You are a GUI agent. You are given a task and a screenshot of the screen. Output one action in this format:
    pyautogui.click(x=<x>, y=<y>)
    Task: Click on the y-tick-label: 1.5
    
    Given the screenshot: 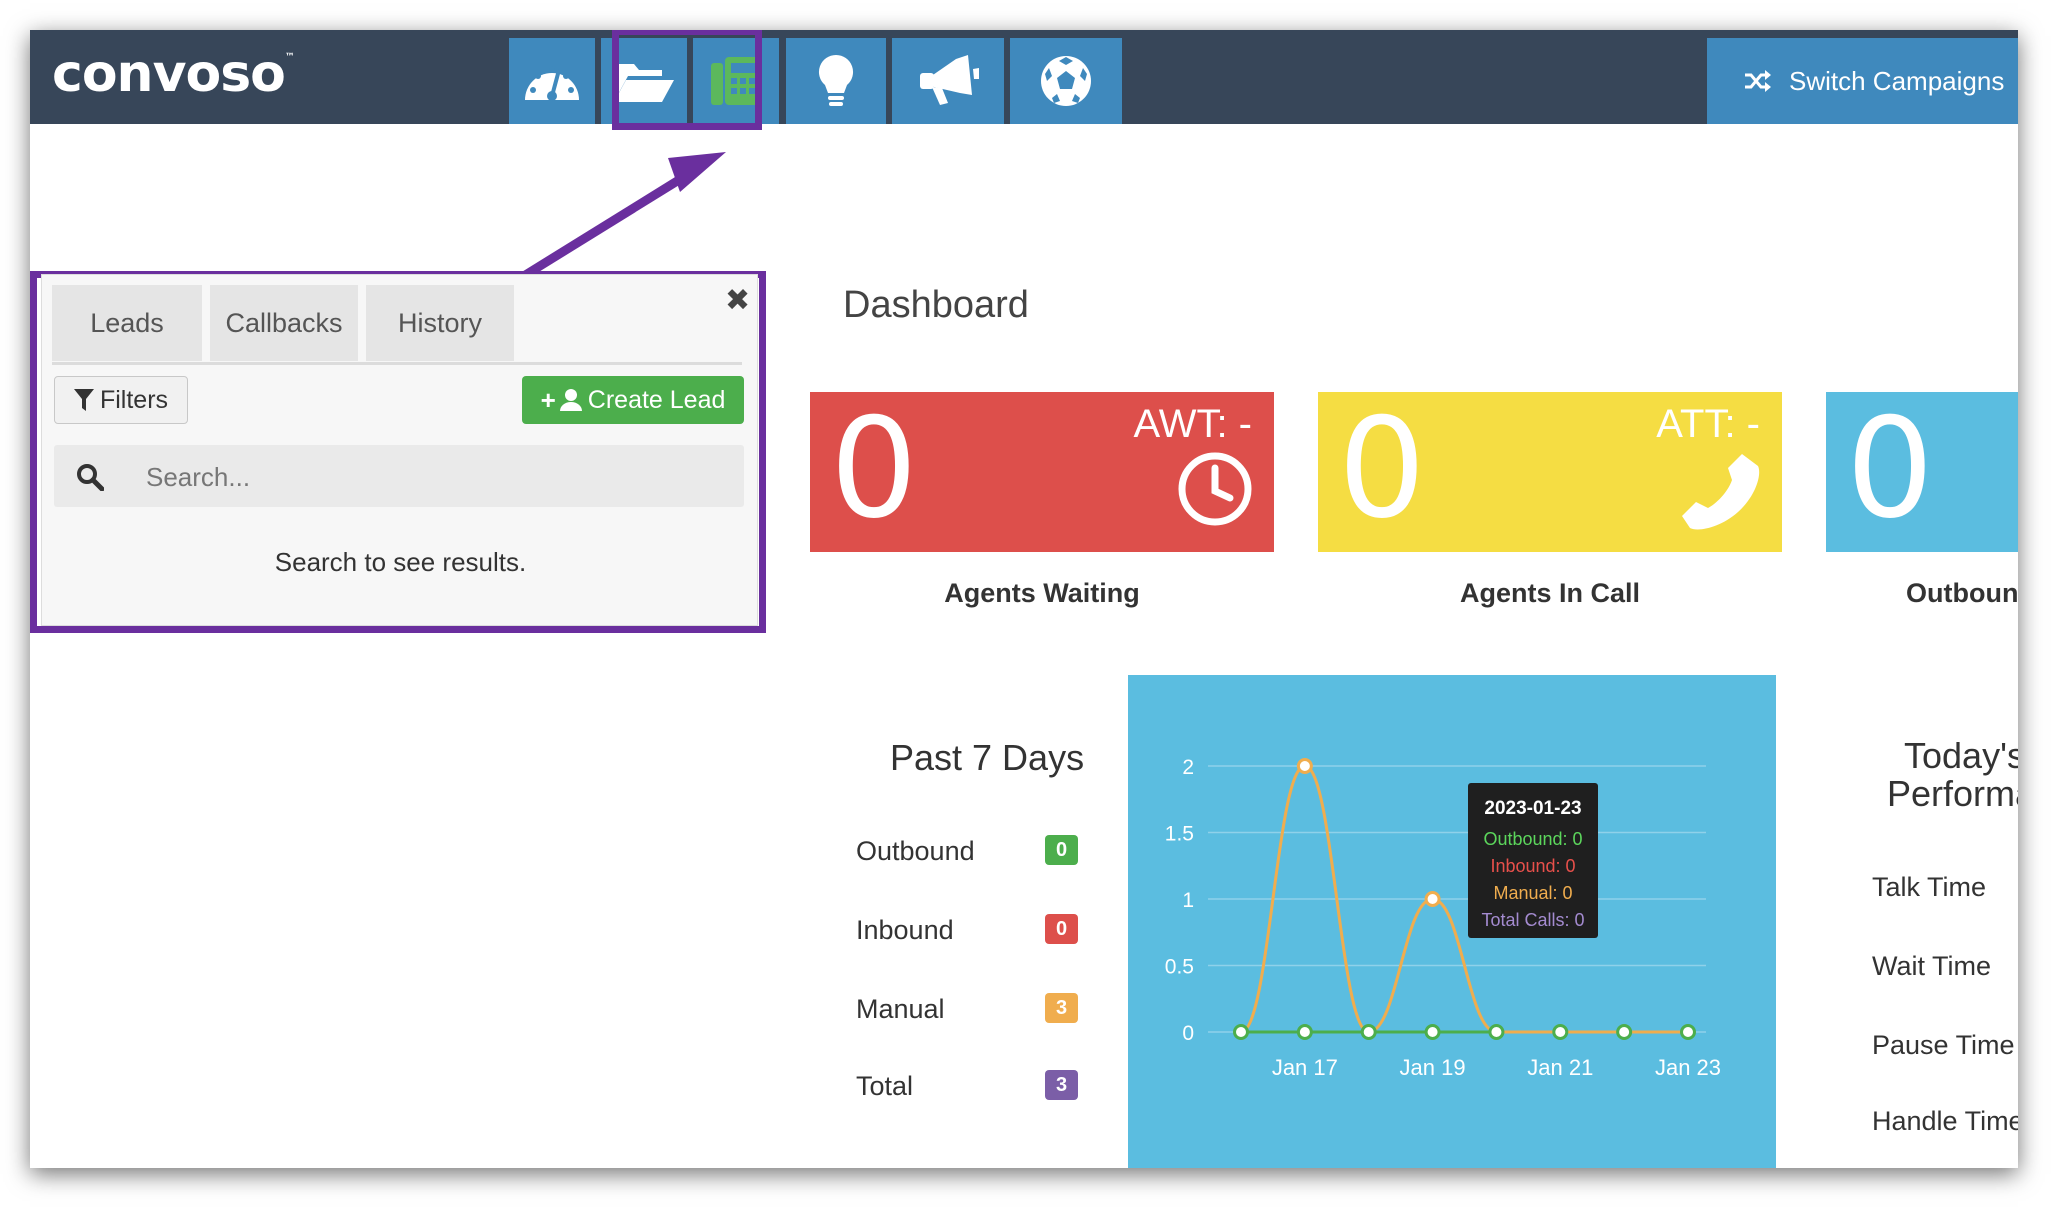 What is the action you would take?
    pyautogui.click(x=1179, y=834)
    